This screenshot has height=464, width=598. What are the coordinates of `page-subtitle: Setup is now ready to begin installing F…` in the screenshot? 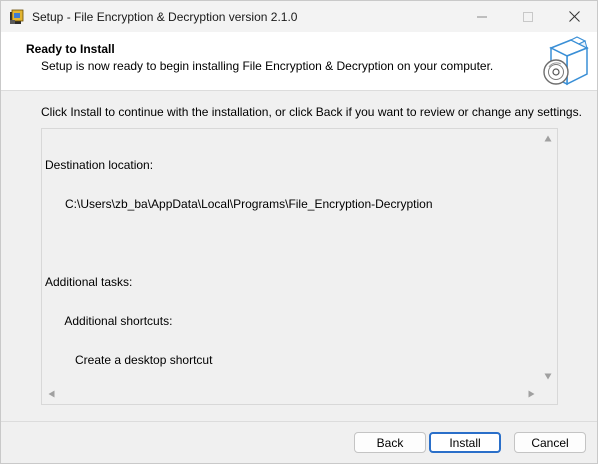 It's located at (267, 66).